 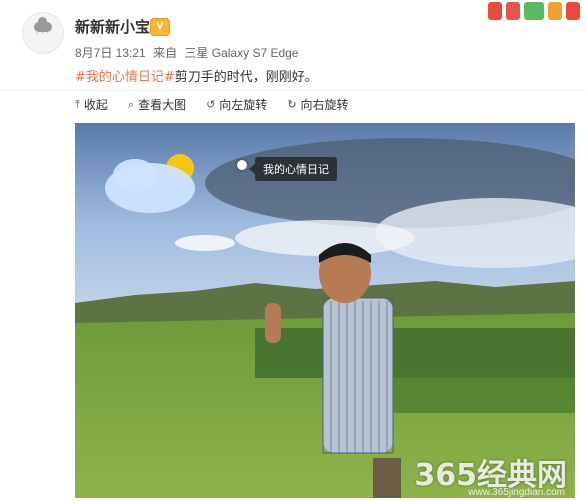 I want to click on rotate-left-button: ↺ 向左旋转, so click(x=236, y=104).